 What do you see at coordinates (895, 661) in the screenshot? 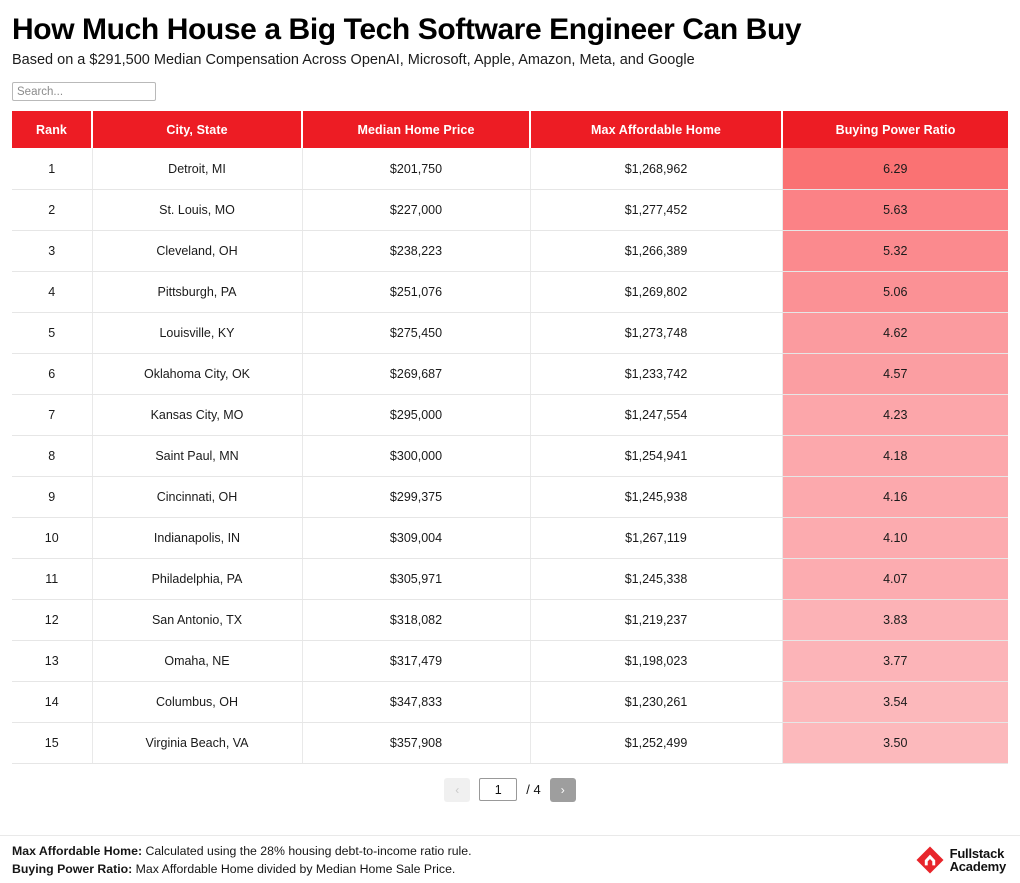
I see `cell-buying-power-ratio: 3.77` at bounding box center [895, 661].